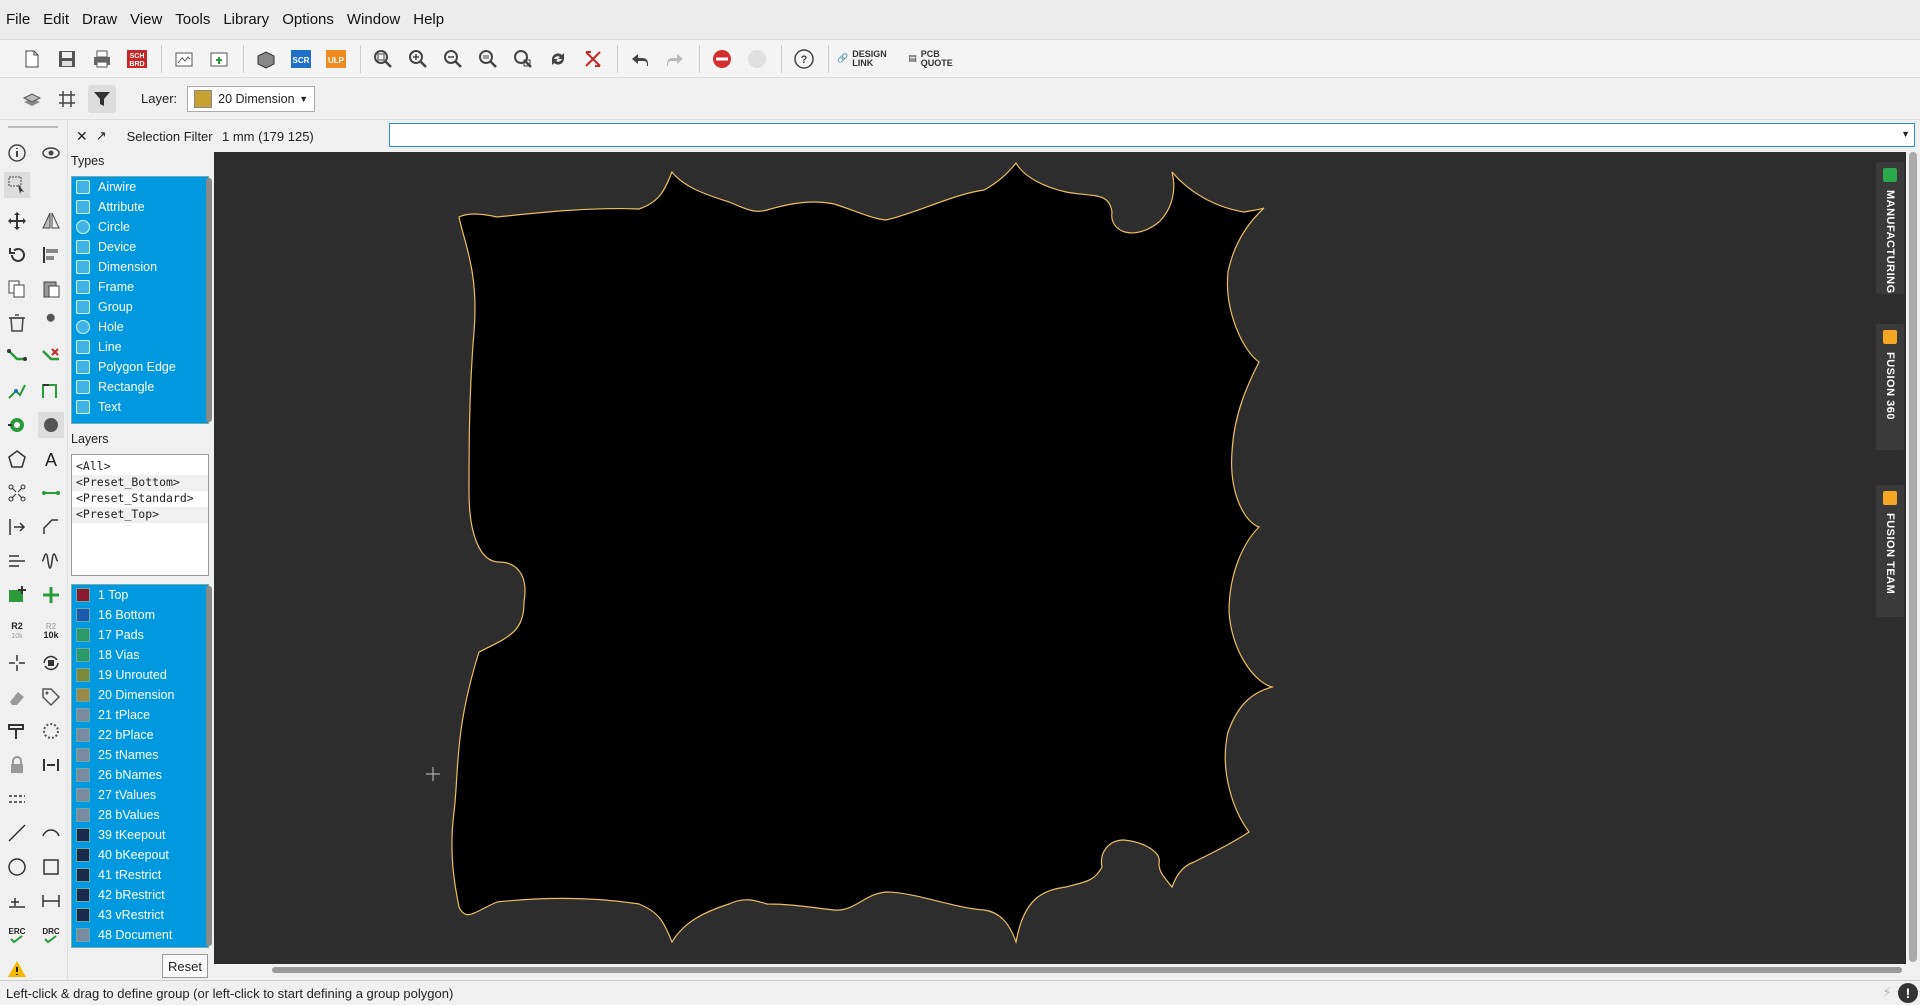  I want to click on via-icon, so click(17, 425).